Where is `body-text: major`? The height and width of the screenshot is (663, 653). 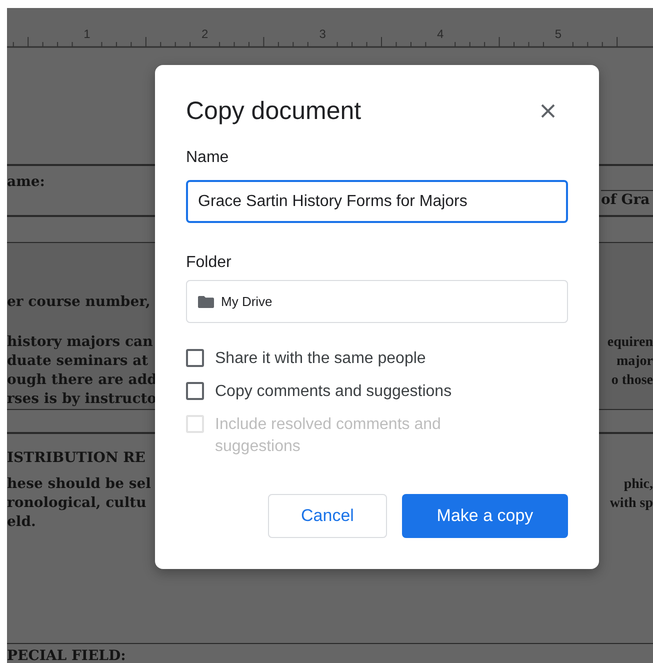 body-text: major is located at coordinates (634, 362).